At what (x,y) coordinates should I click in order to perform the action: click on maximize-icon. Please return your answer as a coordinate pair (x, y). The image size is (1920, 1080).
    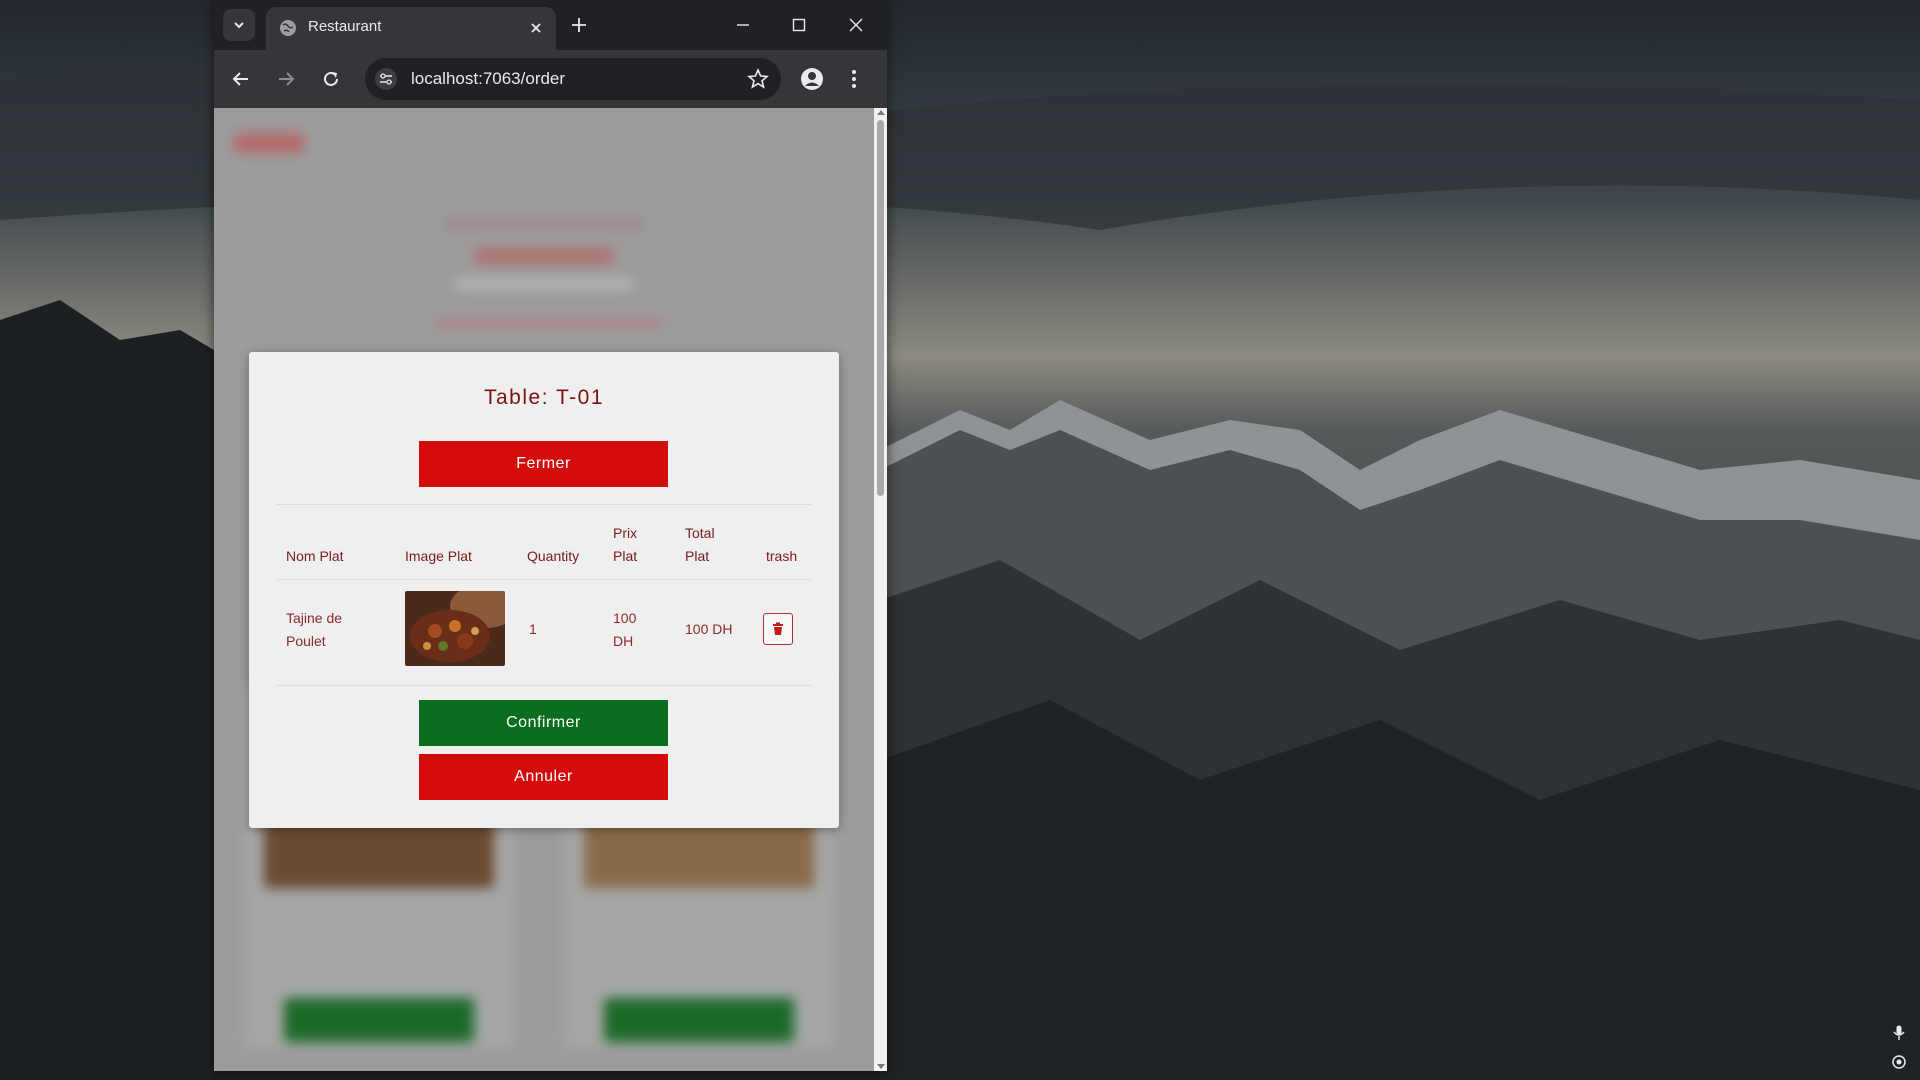
    Looking at the image, I should click on (799, 25).